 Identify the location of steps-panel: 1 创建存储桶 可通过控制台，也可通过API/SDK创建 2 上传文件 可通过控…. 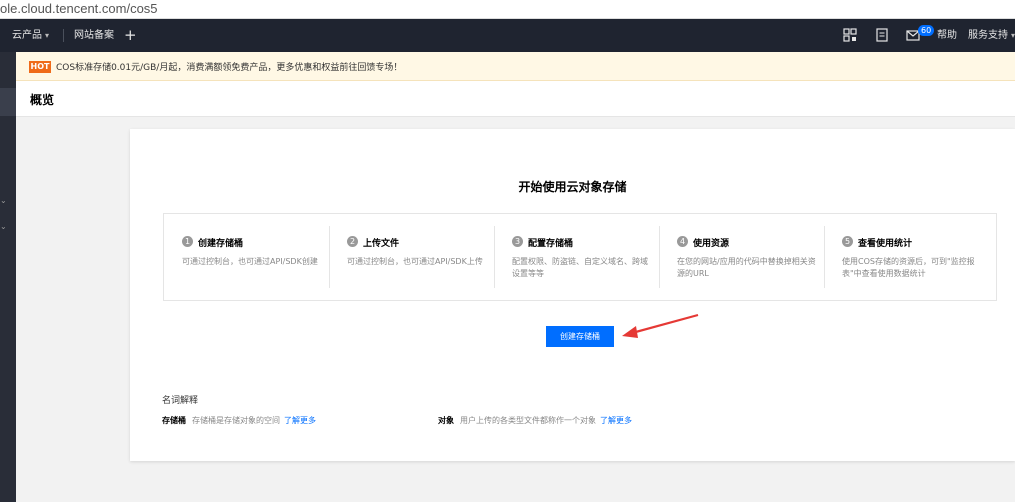
(580, 257).